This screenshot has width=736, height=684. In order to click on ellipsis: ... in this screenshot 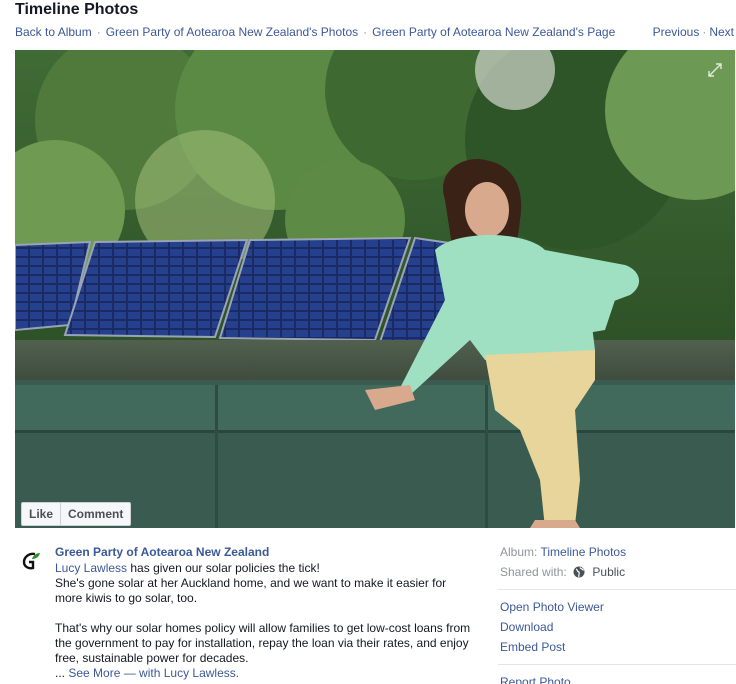, I will do `click(62, 673)`.